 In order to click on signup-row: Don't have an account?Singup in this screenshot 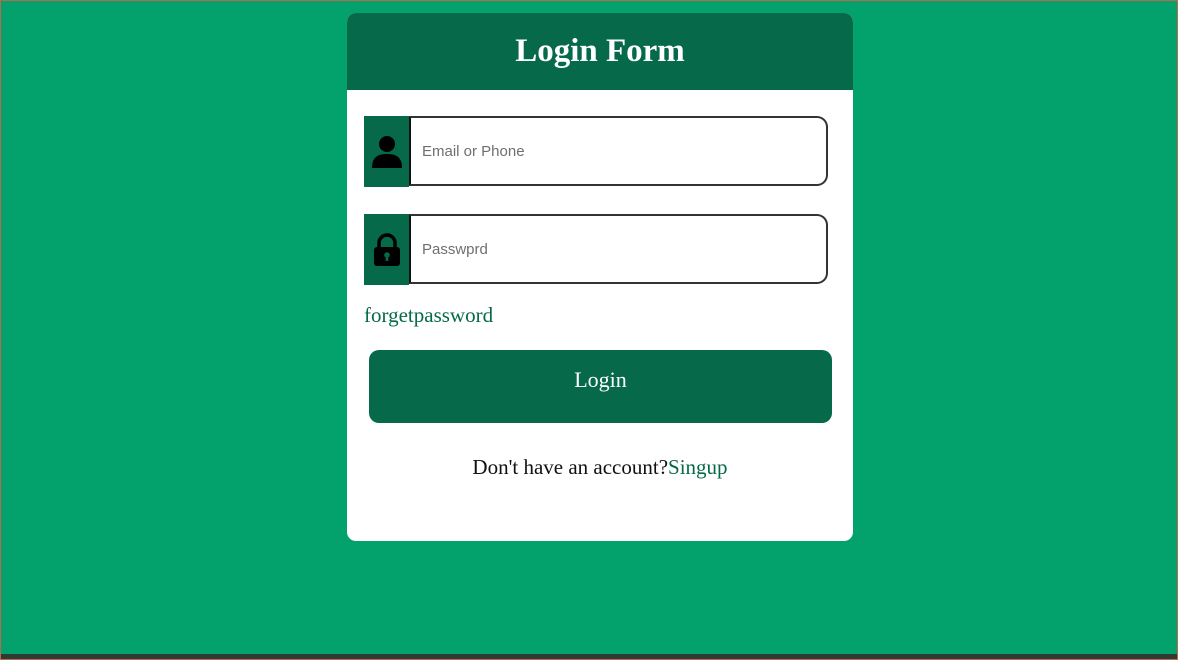, I will do `click(600, 467)`.